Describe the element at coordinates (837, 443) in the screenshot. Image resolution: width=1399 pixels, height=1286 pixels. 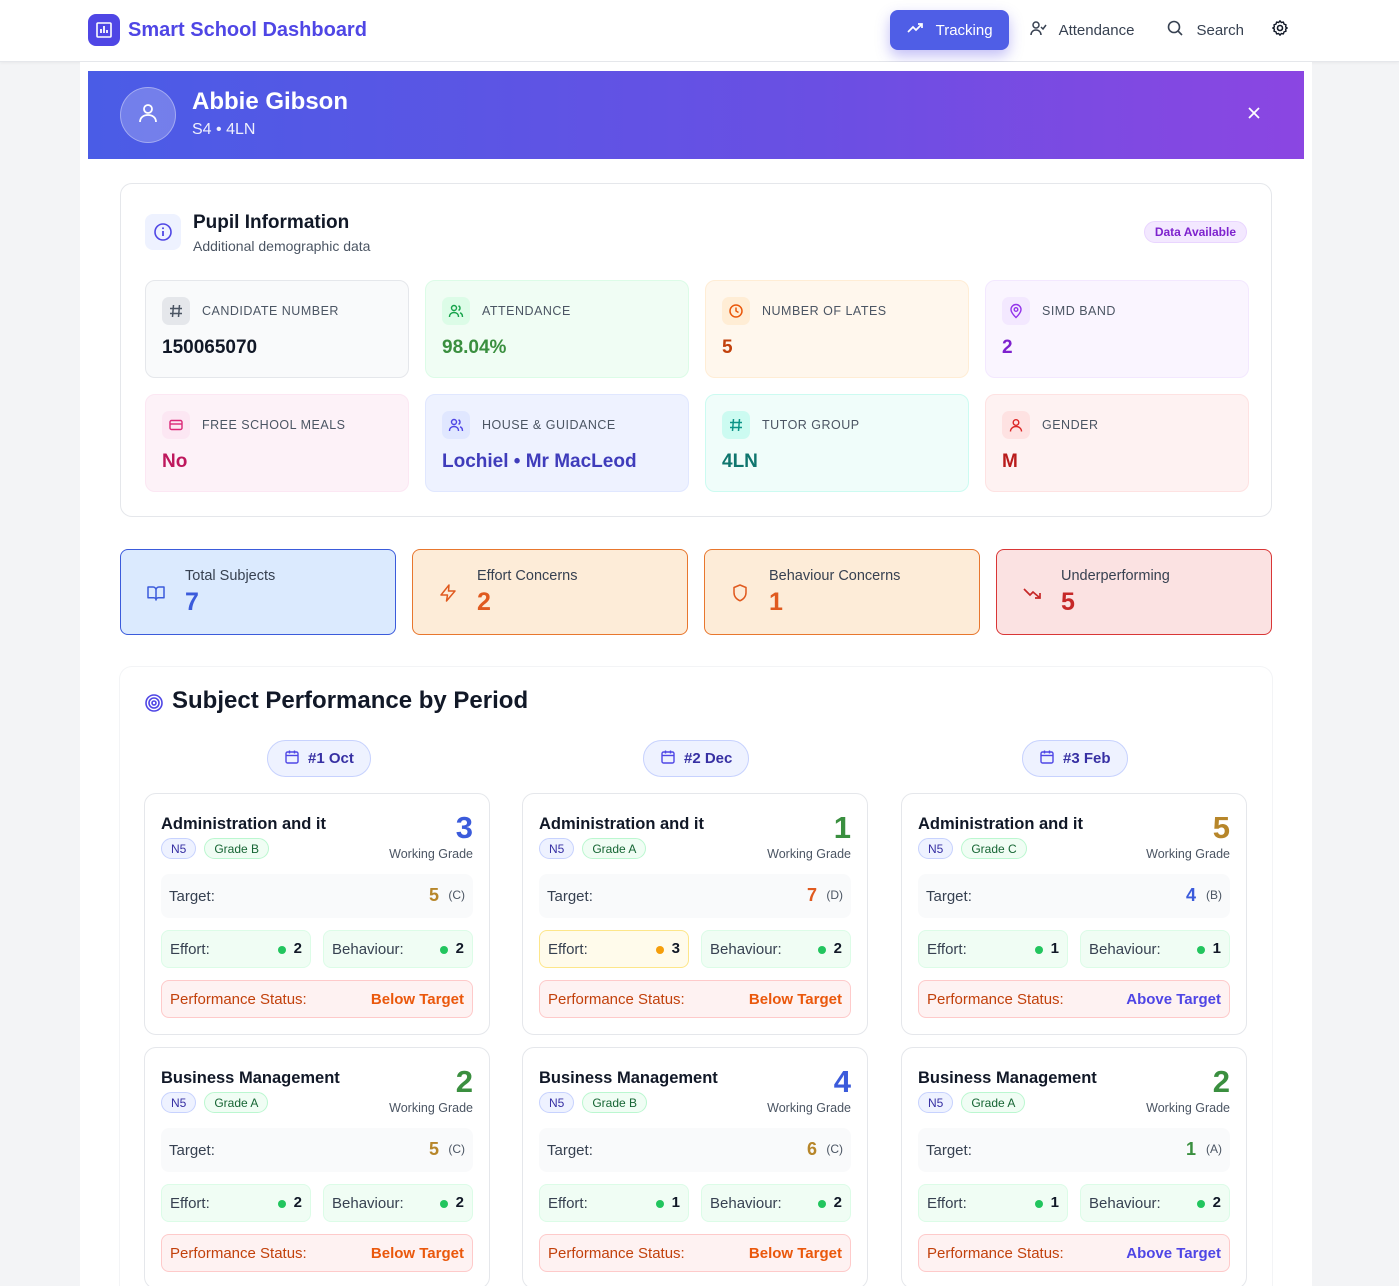
I see `tile-tutor-group: Tutor Group 4LN` at that location.